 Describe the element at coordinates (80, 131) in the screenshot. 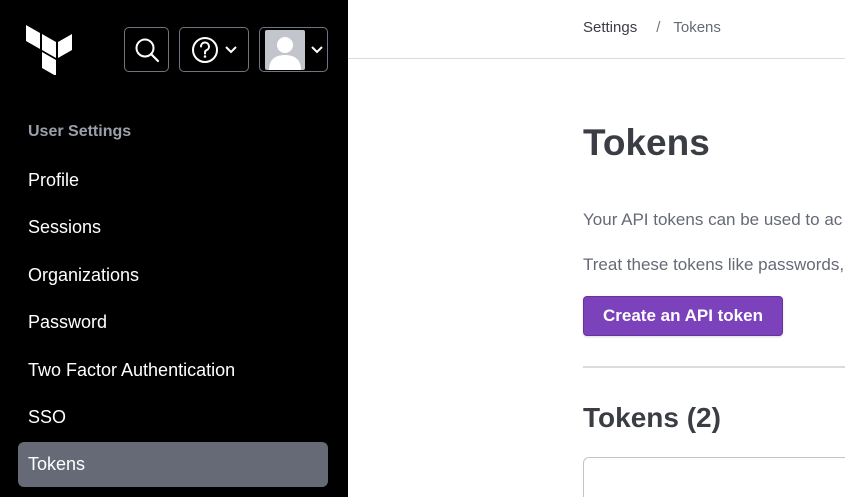

I see `sidebar-section-label: User Settings` at that location.